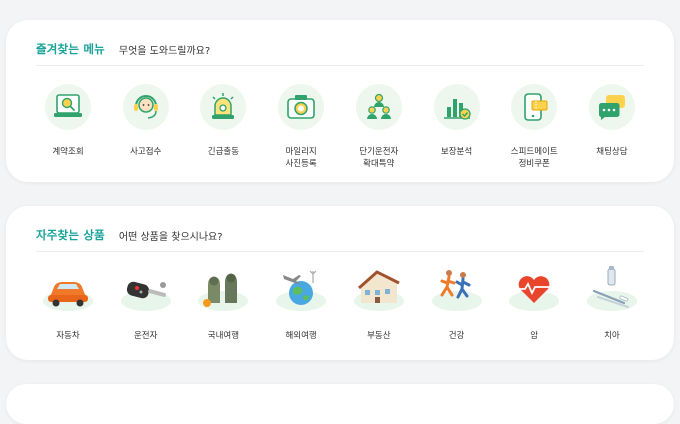 Image resolution: width=680 pixels, height=424 pixels. I want to click on product-item-car: 자동차, so click(68, 302).